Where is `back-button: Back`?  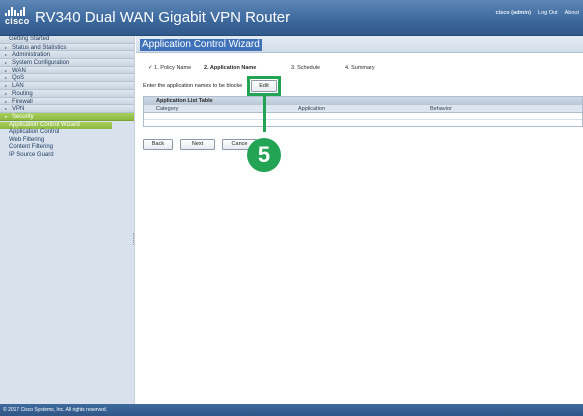
back-button: Back is located at coordinates (158, 144).